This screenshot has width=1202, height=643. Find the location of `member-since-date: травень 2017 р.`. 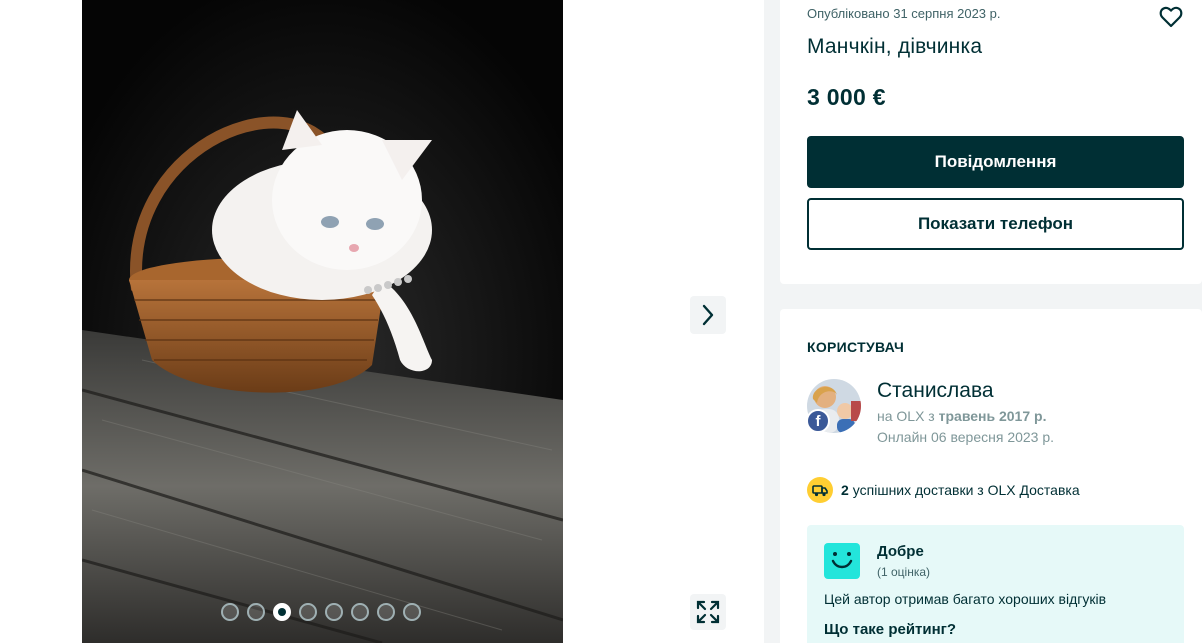

member-since-date: травень 2017 р. is located at coordinates (992, 416).